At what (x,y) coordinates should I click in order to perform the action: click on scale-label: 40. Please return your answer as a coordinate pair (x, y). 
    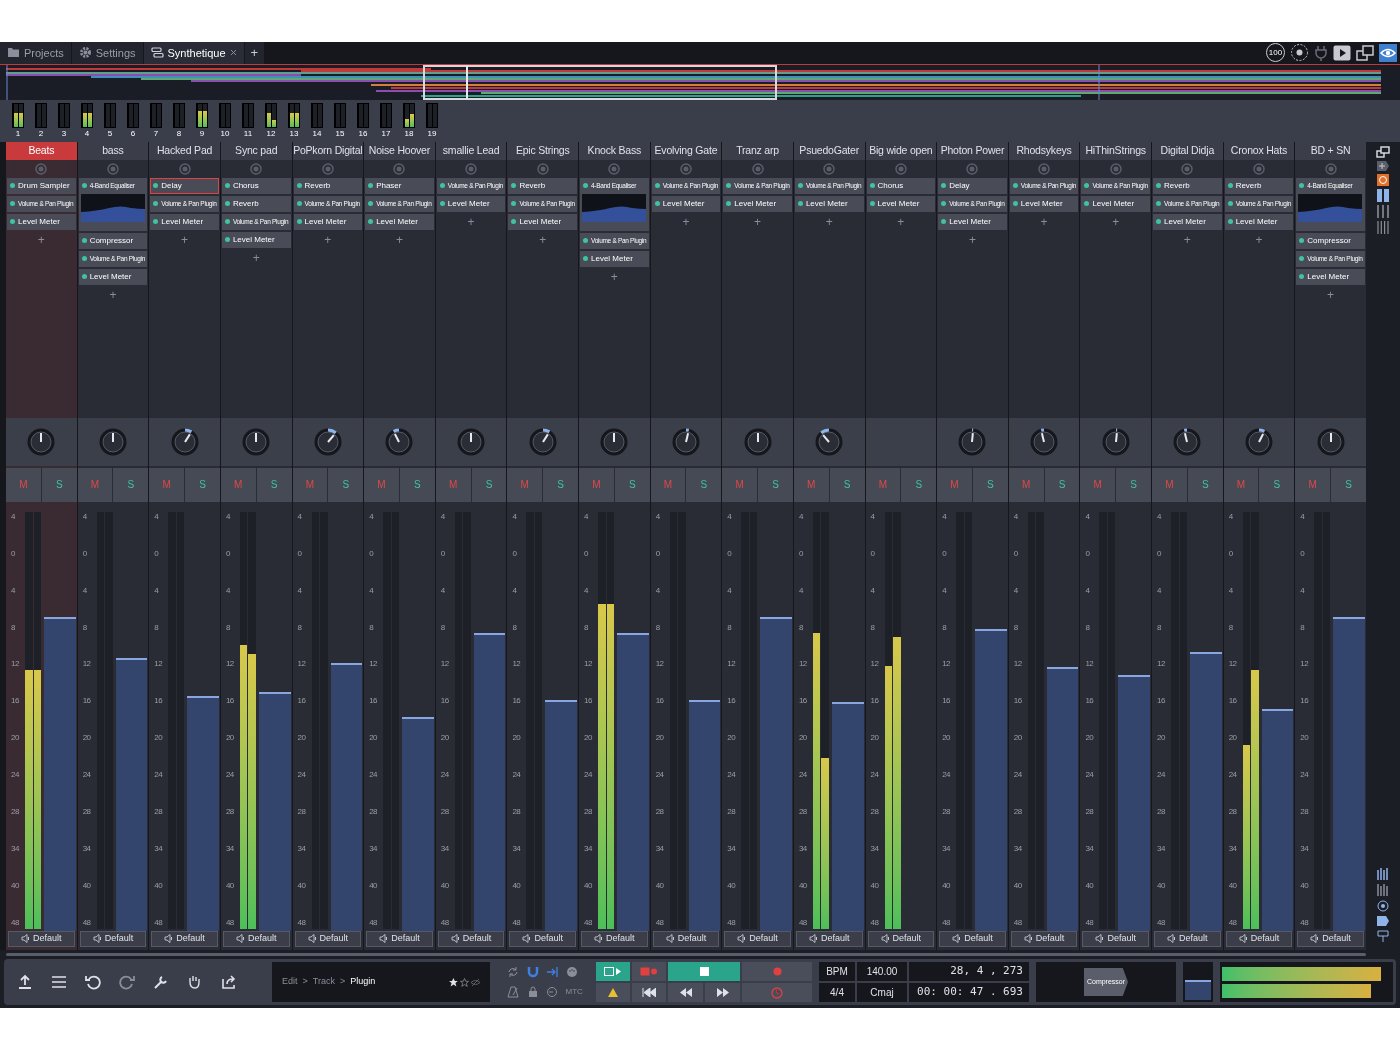
    Looking at the image, I should click on (1090, 885).